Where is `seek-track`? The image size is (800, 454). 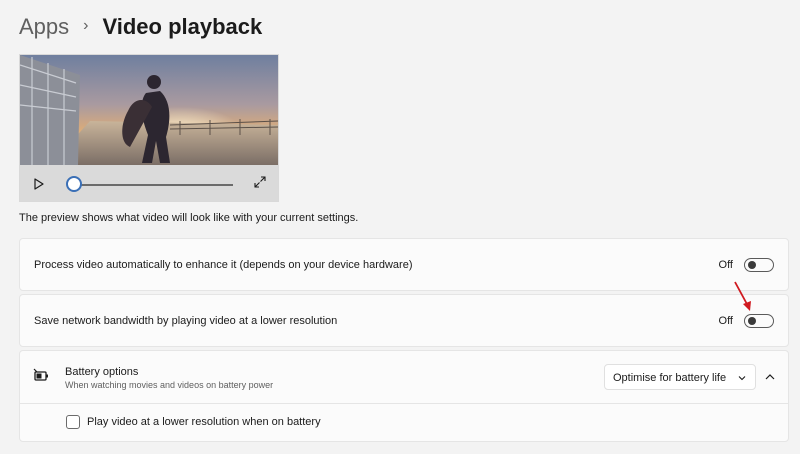 seek-track is located at coordinates (154, 185).